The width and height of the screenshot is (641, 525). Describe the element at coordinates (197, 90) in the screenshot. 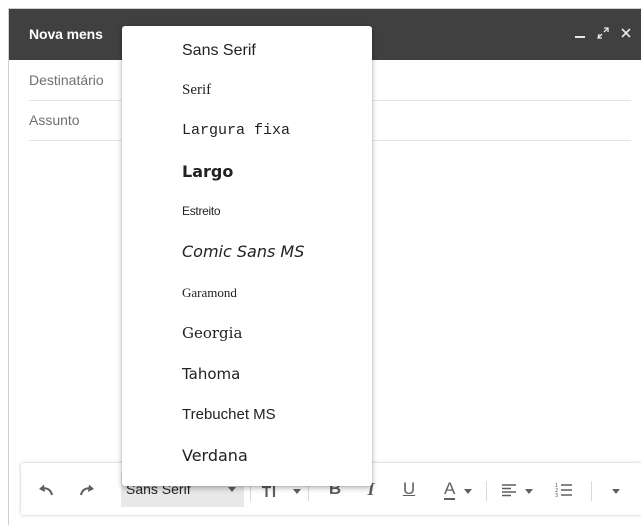

I see `font-option-label: Serif` at that location.